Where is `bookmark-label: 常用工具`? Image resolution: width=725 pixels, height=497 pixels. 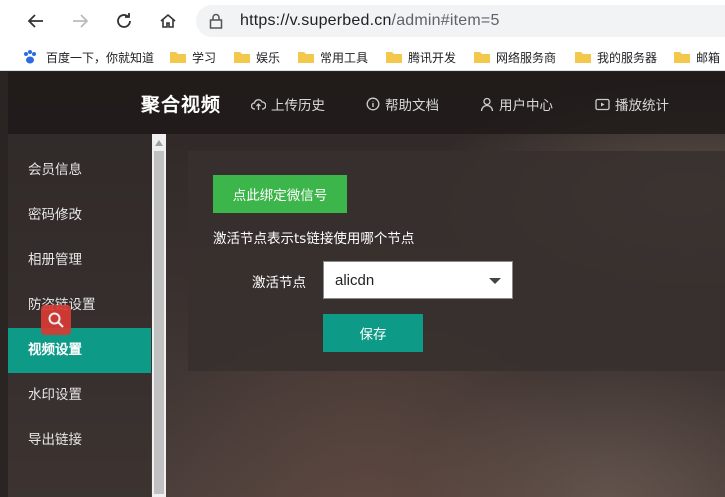
bookmark-label: 常用工具 is located at coordinates (344, 57).